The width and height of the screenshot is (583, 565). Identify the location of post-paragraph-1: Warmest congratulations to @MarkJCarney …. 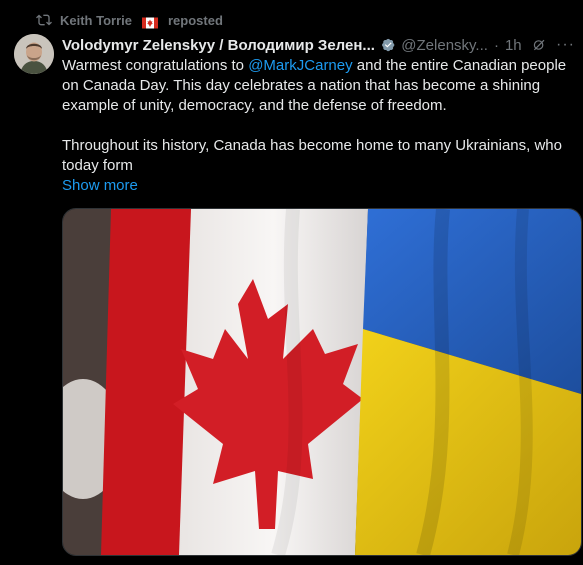
(314, 85).